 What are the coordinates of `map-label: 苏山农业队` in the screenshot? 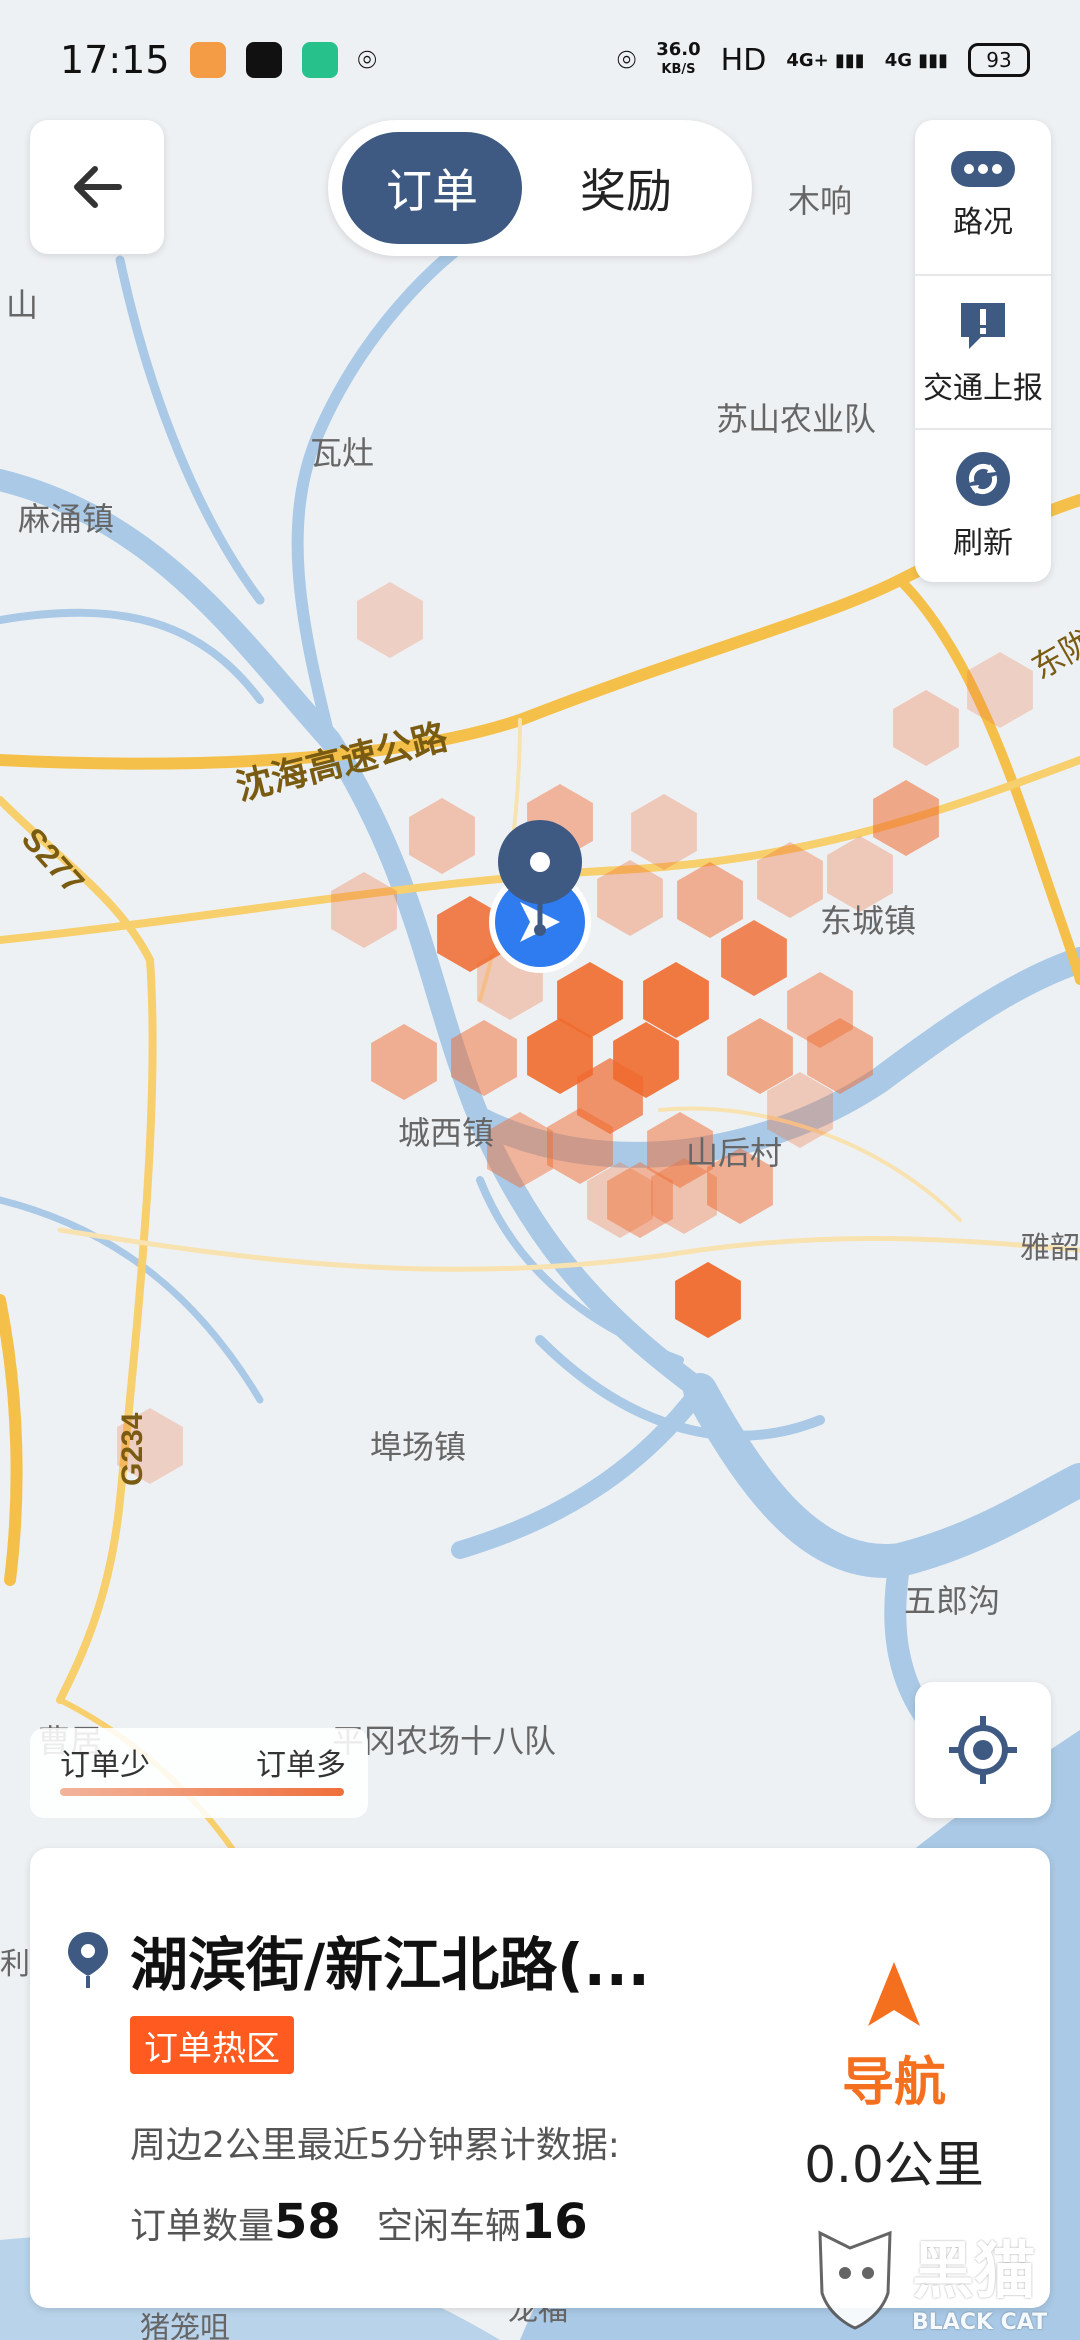 It's located at (796, 419).